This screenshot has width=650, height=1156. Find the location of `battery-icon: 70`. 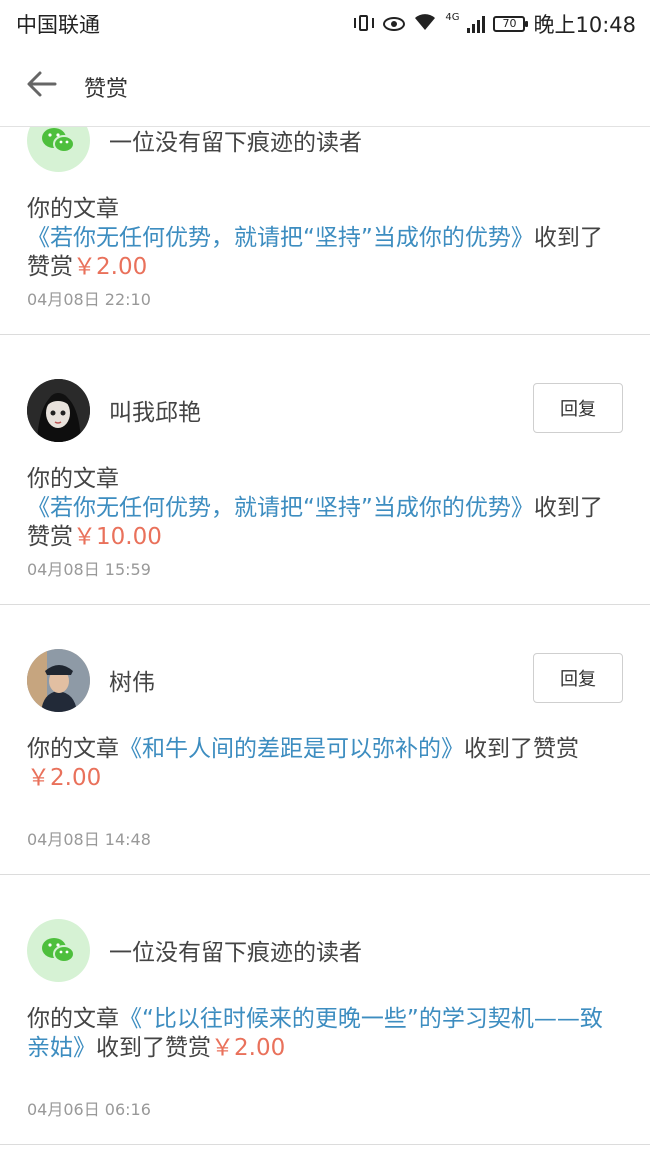

battery-icon: 70 is located at coordinates (511, 24).